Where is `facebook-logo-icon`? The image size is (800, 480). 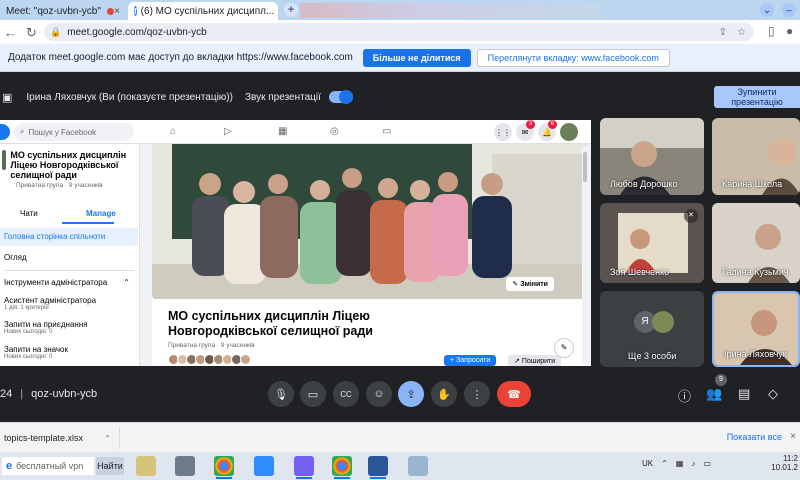
facebook-logo-icon is located at coordinates (5, 132).